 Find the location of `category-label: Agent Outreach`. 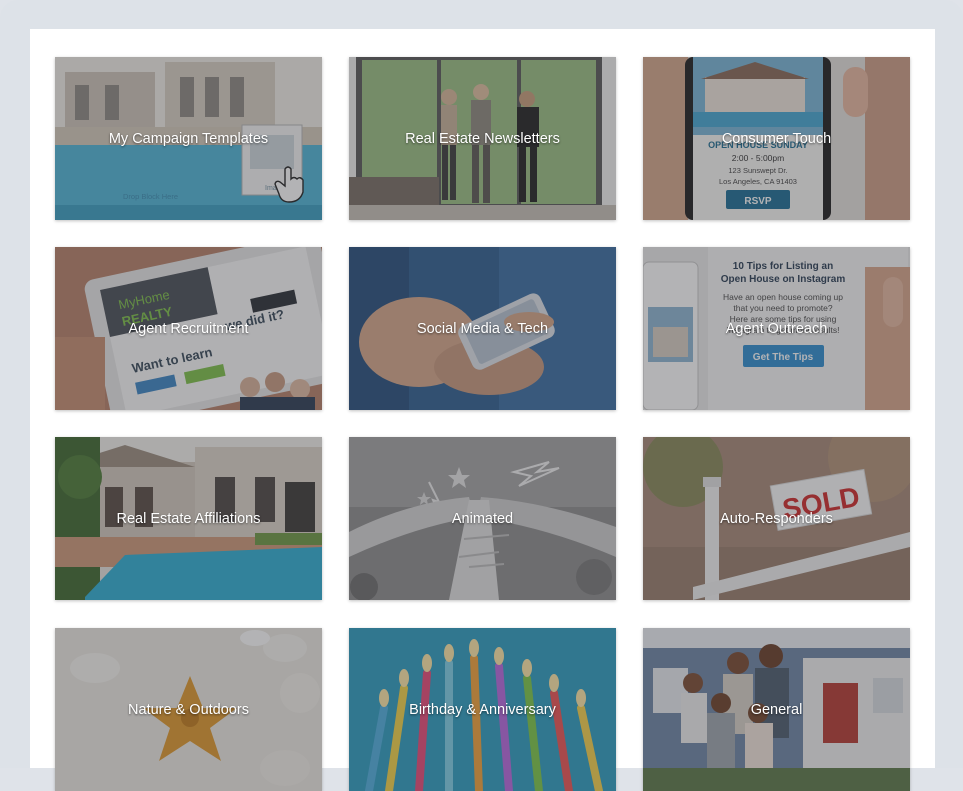

category-label: Agent Outreach is located at coordinates (776, 328).